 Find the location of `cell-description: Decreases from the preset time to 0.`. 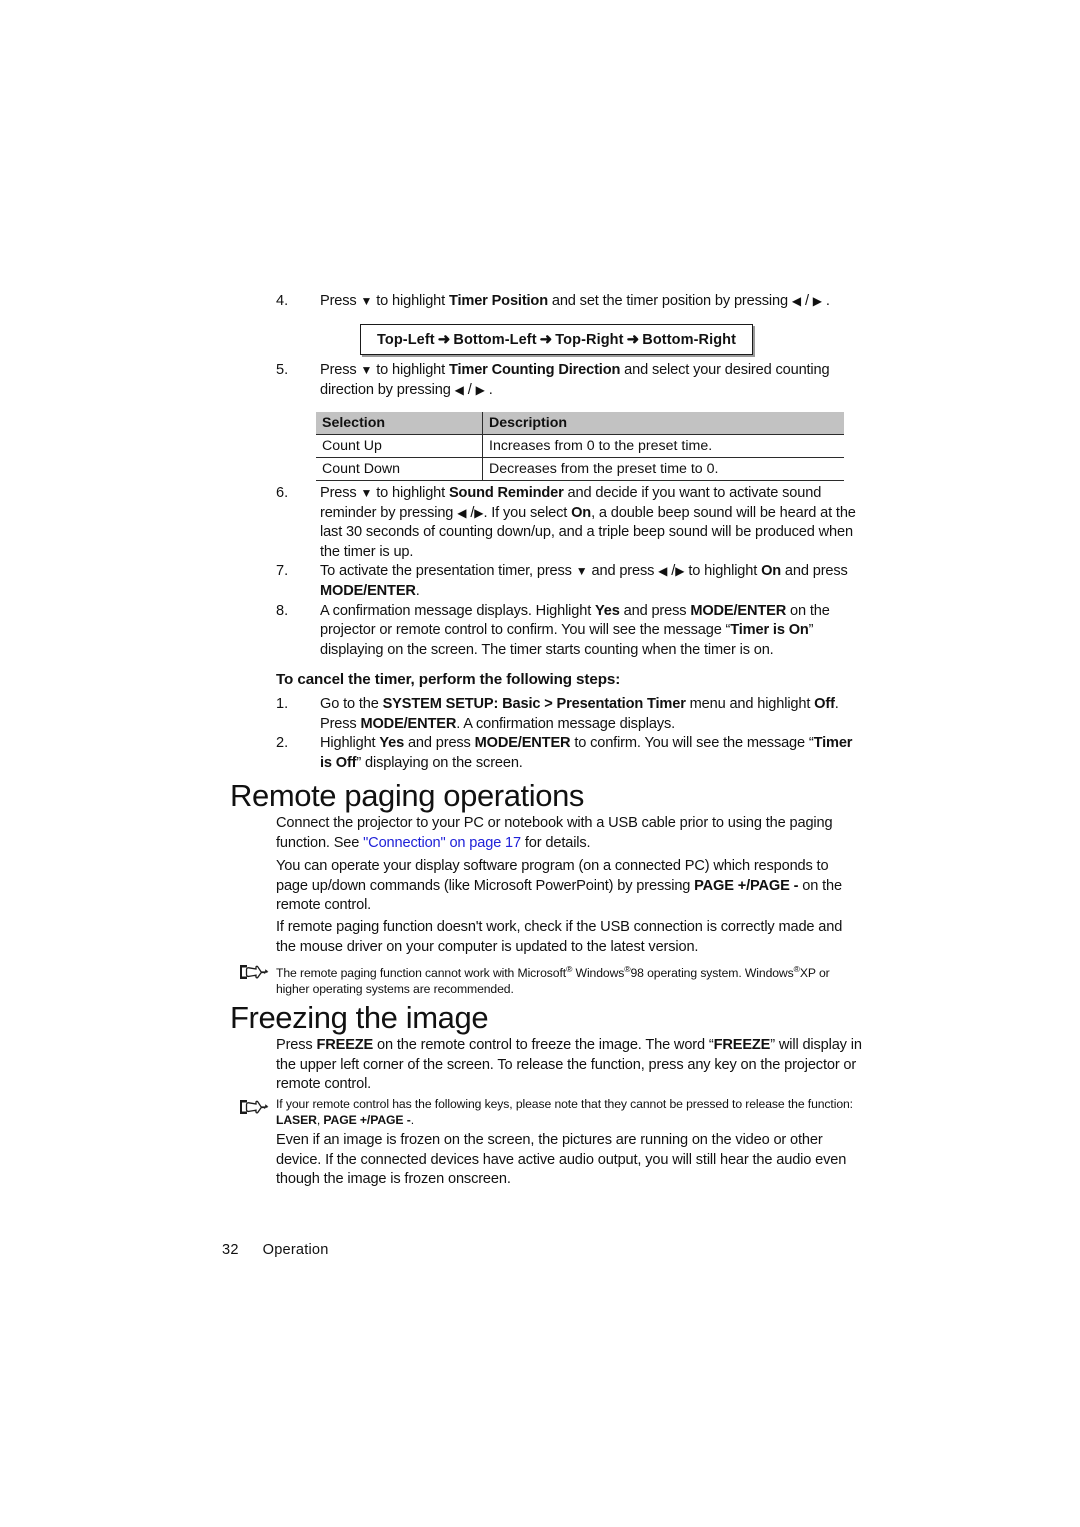

cell-description: Decreases from the preset time to 0. is located at coordinates (663, 469).